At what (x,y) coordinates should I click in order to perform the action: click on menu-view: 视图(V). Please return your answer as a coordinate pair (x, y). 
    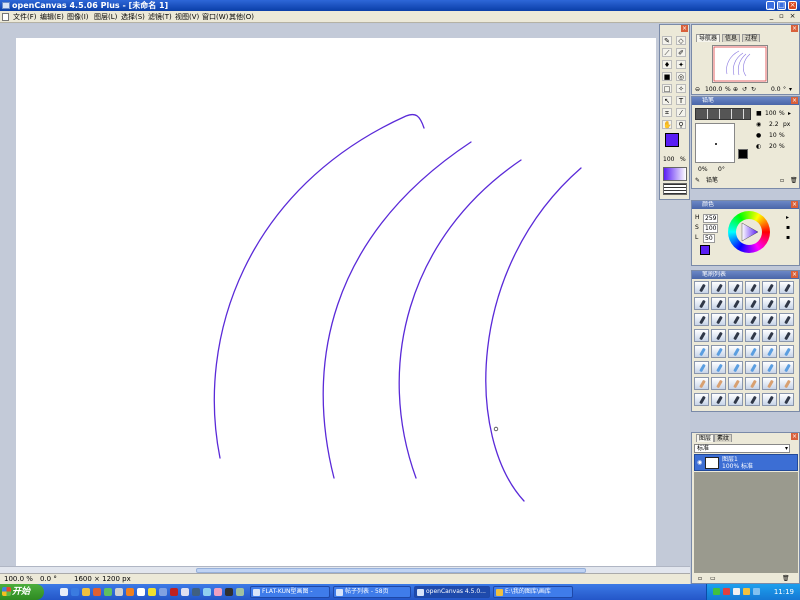
    Looking at the image, I should click on (187, 17).